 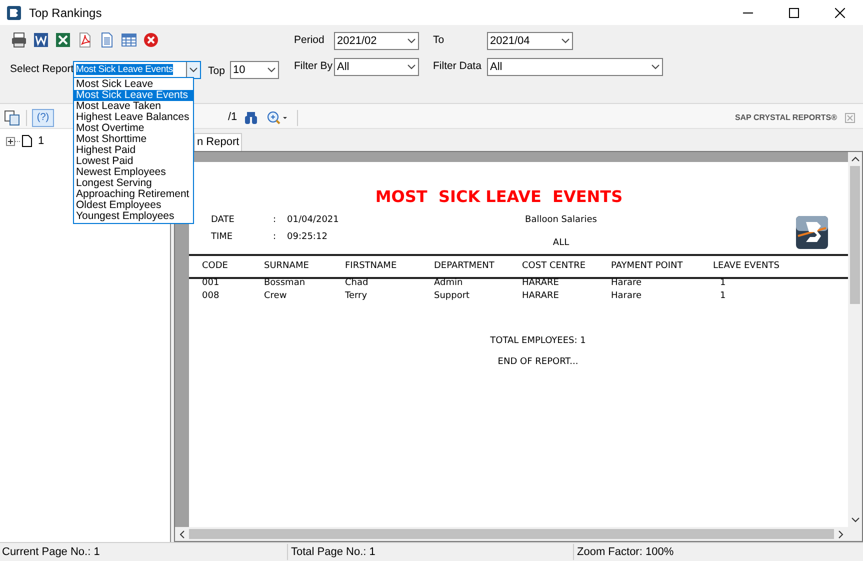 I want to click on column-header: SURNAME, so click(x=287, y=266).